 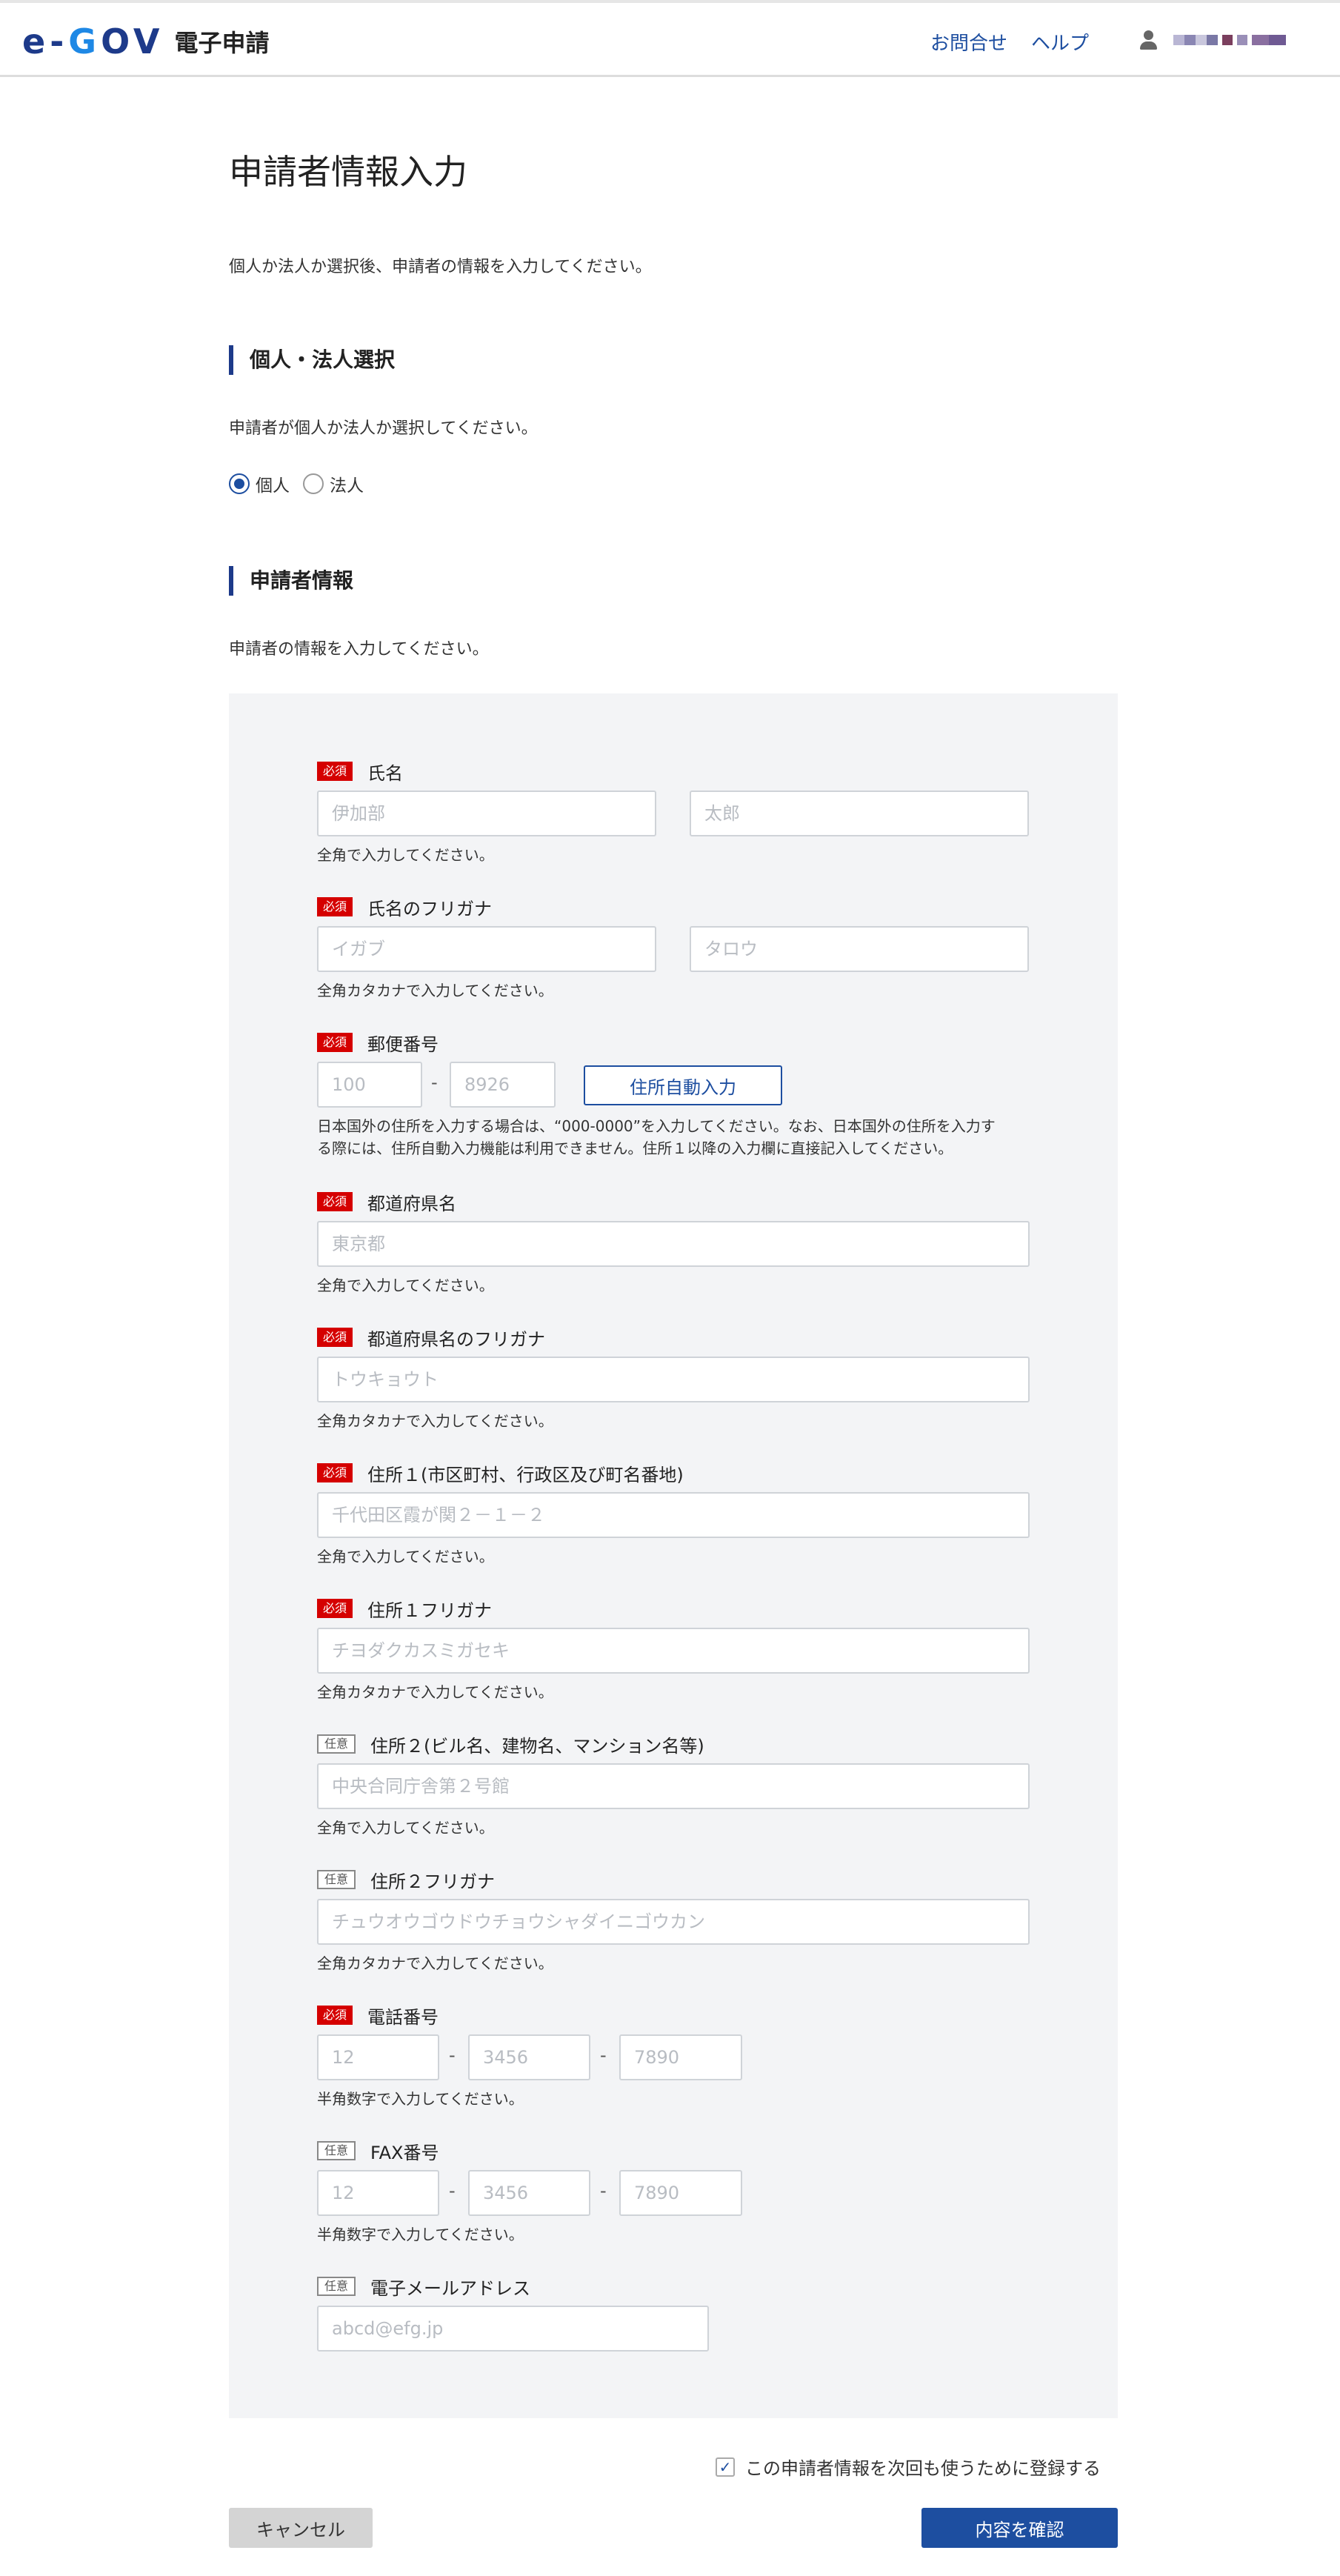 What do you see at coordinates (405, 1556) in the screenshot?
I see `address1-help: 全角で入力してください。` at bounding box center [405, 1556].